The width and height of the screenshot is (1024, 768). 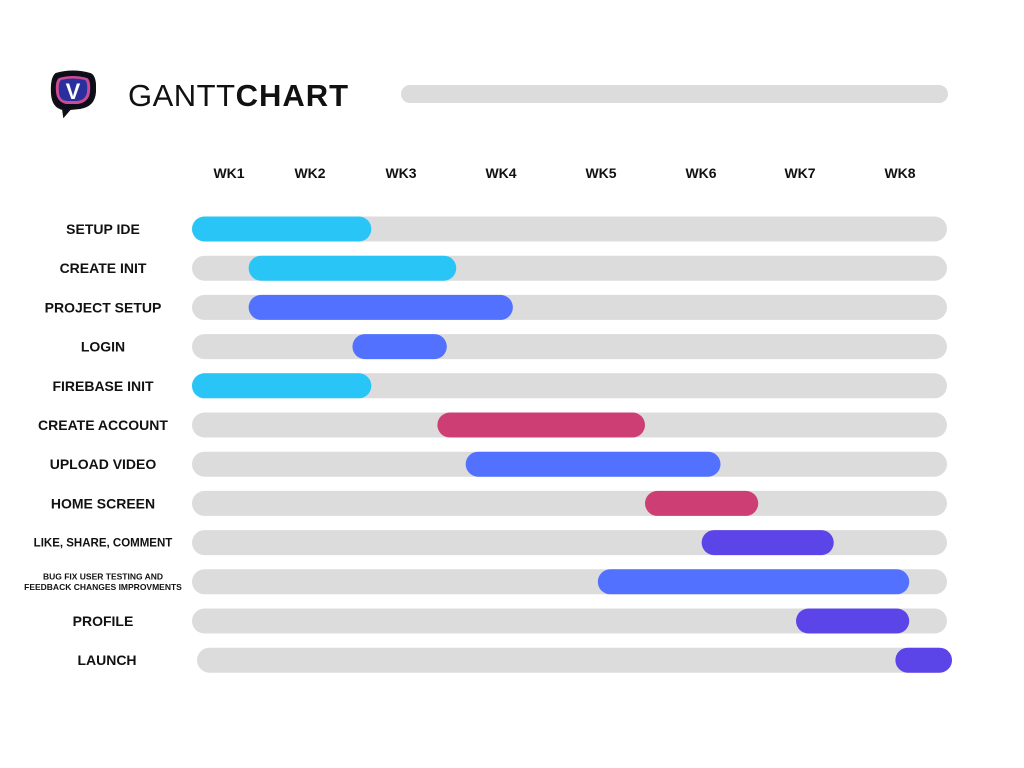 I want to click on task-label: PROFILE, so click(x=103, y=621).